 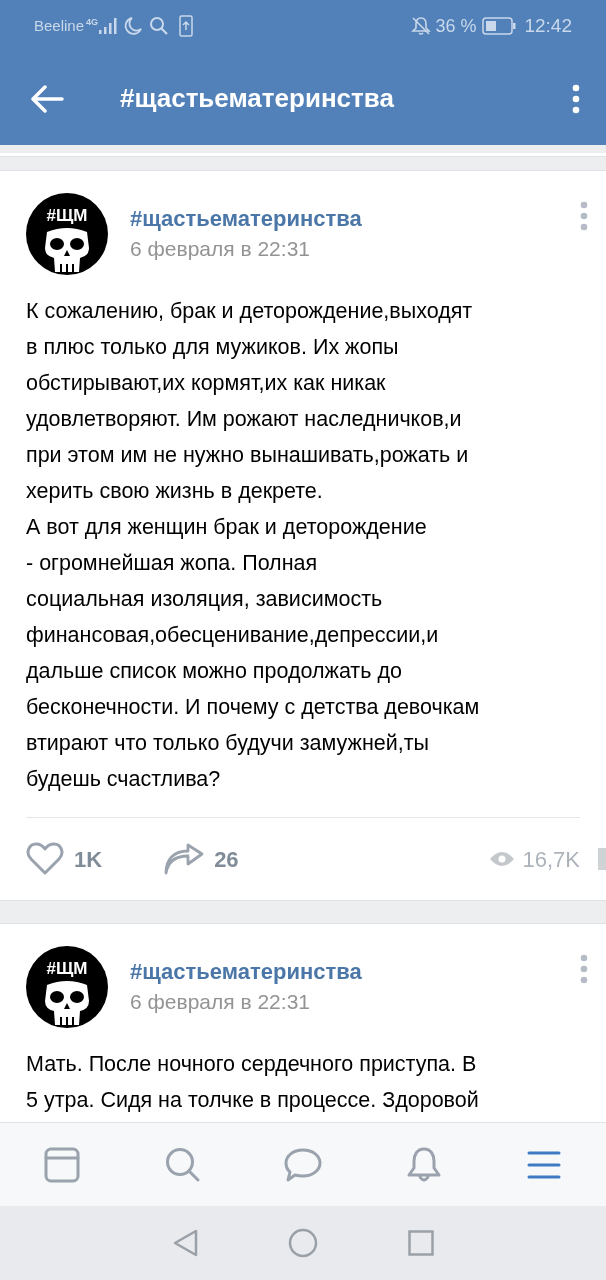 What do you see at coordinates (92, 22) in the screenshot?
I see `network-type: 4G` at bounding box center [92, 22].